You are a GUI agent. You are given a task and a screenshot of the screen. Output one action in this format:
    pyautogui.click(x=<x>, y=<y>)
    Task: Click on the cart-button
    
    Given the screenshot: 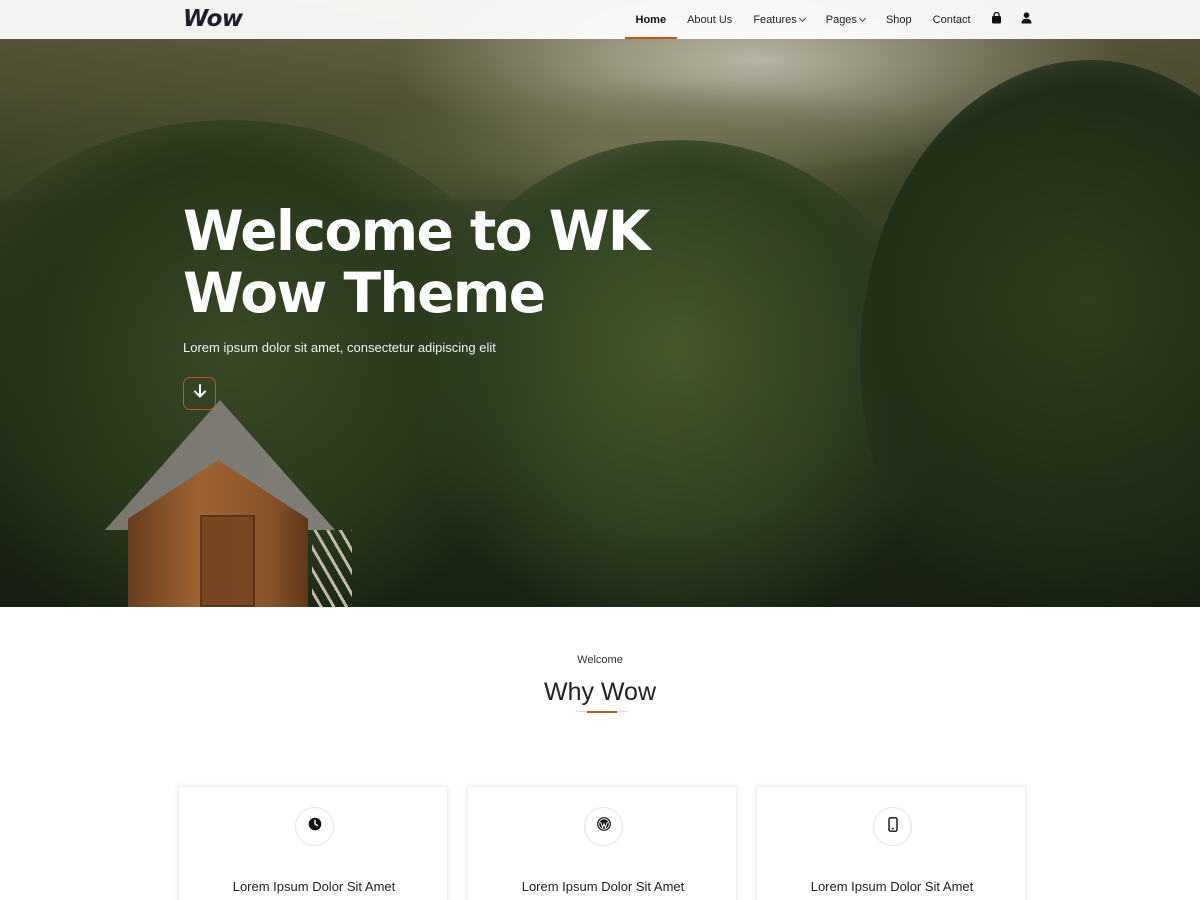 What is the action you would take?
    pyautogui.click(x=996, y=19)
    